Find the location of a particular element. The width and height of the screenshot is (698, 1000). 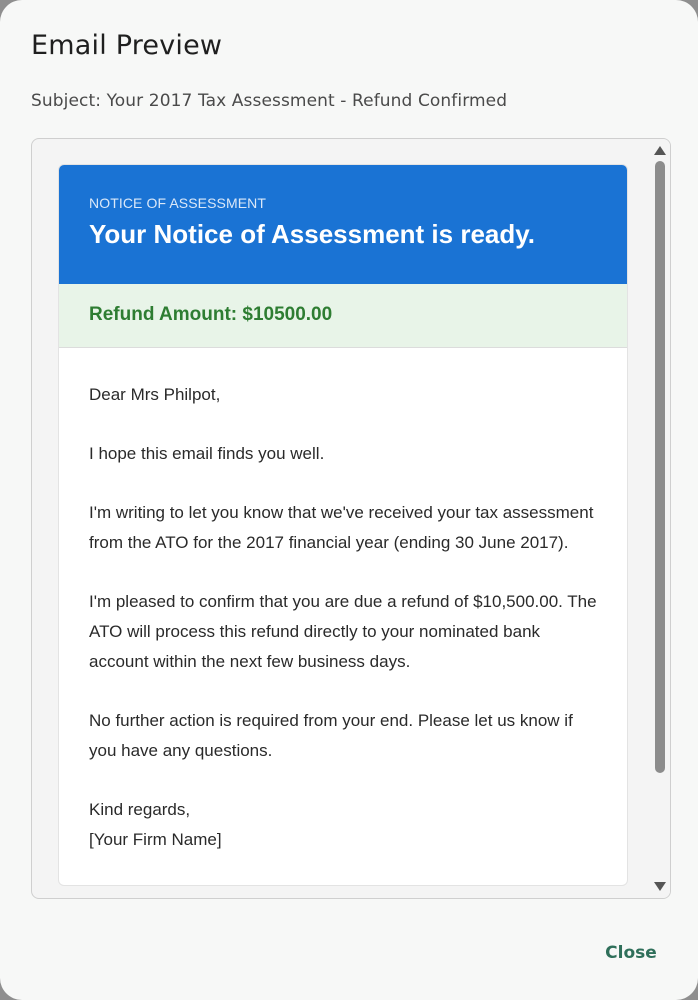

scroll-up-arrow-icon is located at coordinates (660, 150).